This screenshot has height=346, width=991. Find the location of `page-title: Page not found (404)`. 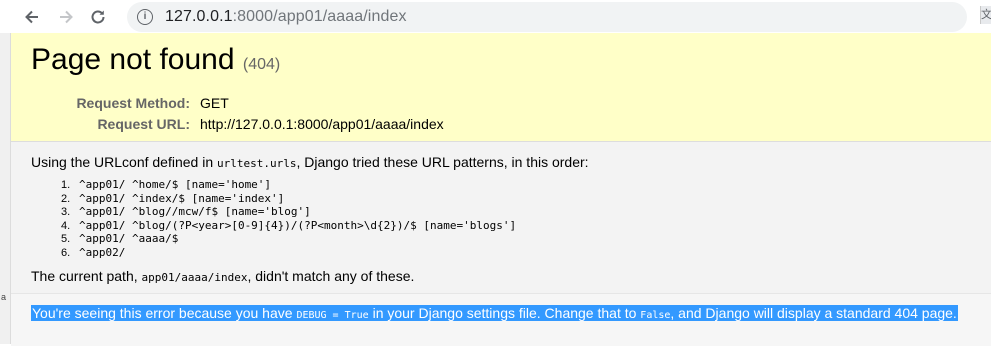

page-title: Page not found (404) is located at coordinates (156, 59).